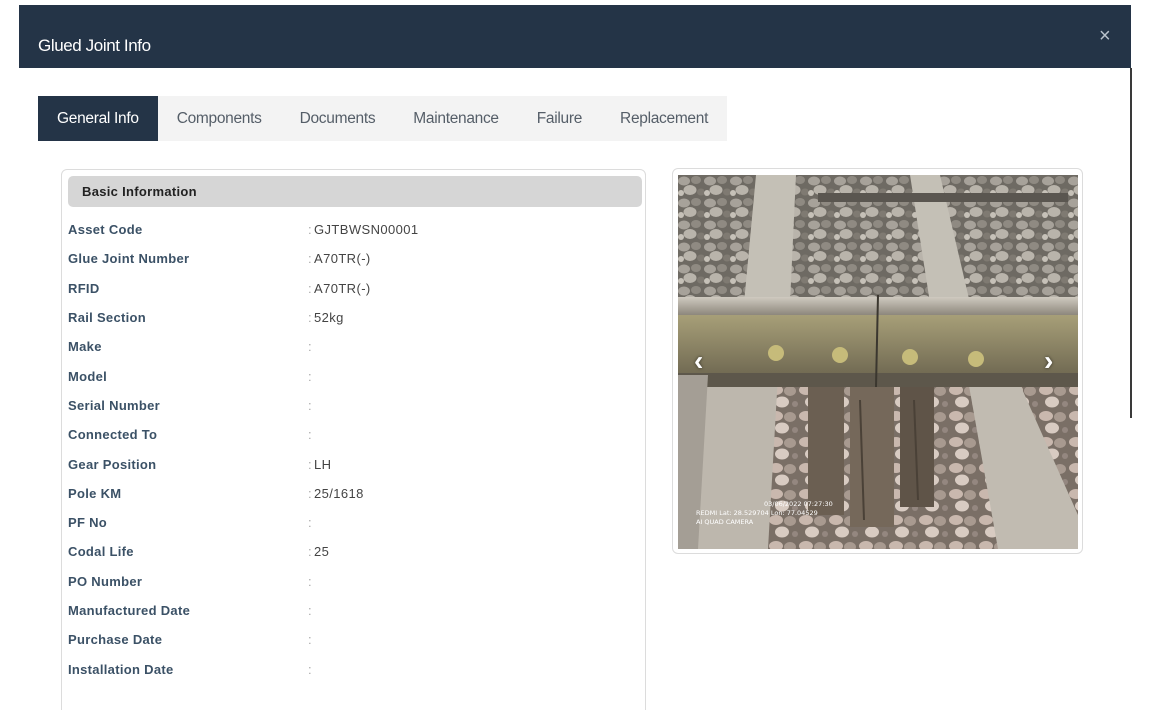 The image size is (1149, 710). What do you see at coordinates (121, 669) in the screenshot?
I see `info-label: Installation Date` at bounding box center [121, 669].